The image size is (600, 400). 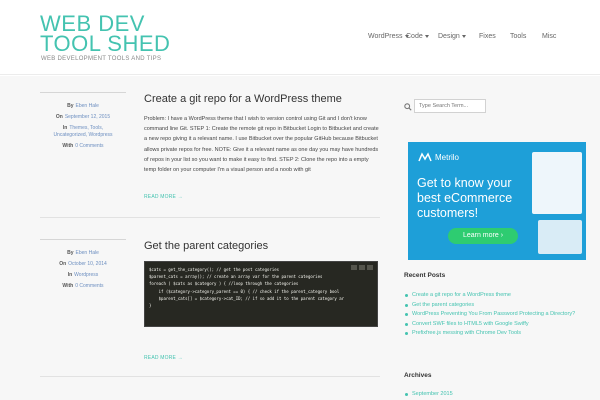 What do you see at coordinates (549, 36) in the screenshot?
I see `nav-item-misc: Misc` at bounding box center [549, 36].